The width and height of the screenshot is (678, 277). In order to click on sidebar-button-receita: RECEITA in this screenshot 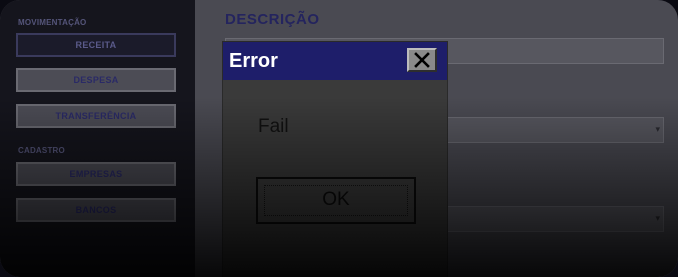, I will do `click(96, 45)`.